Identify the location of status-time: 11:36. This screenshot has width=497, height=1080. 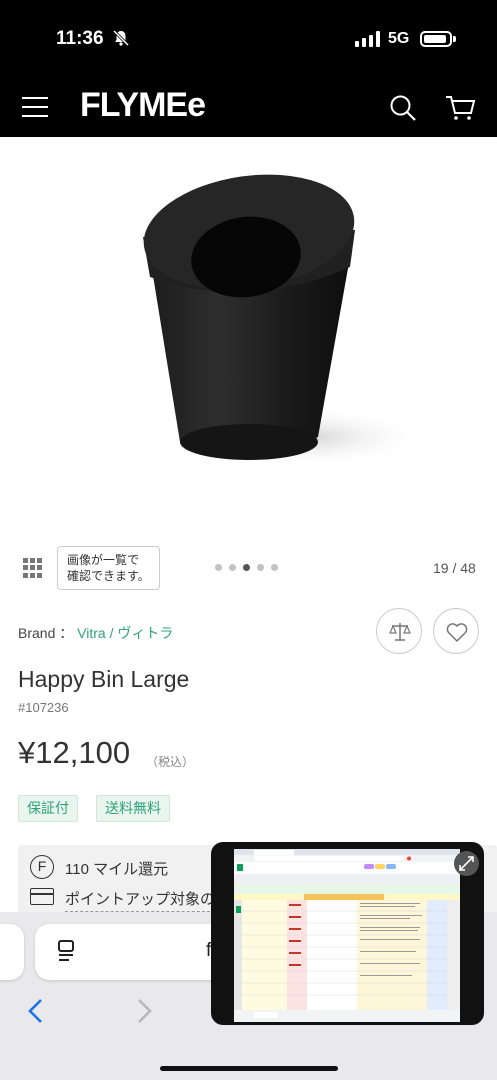
(80, 38).